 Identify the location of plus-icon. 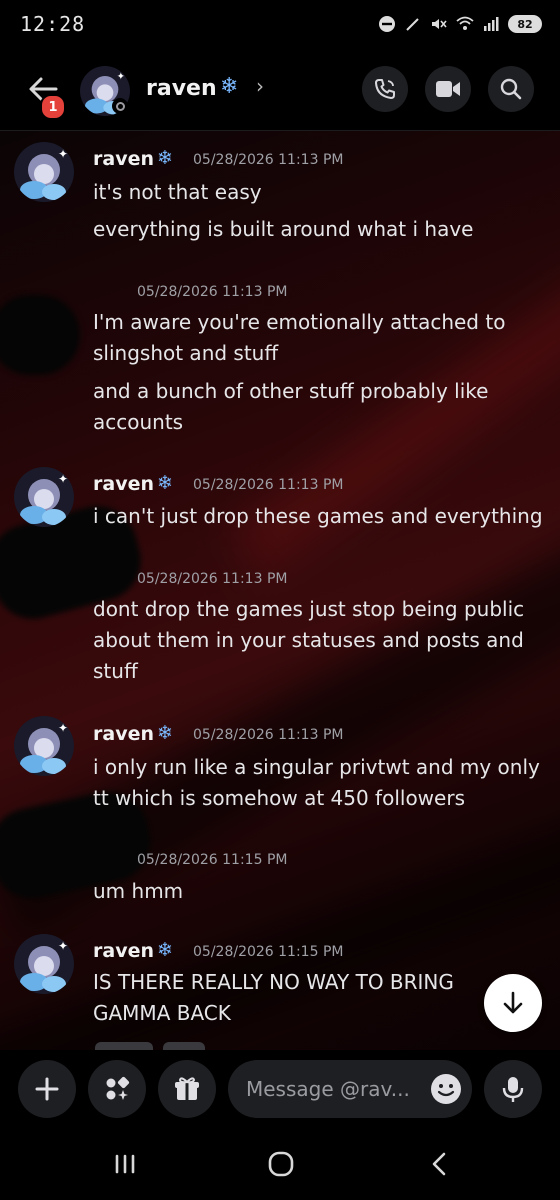
(47, 1089).